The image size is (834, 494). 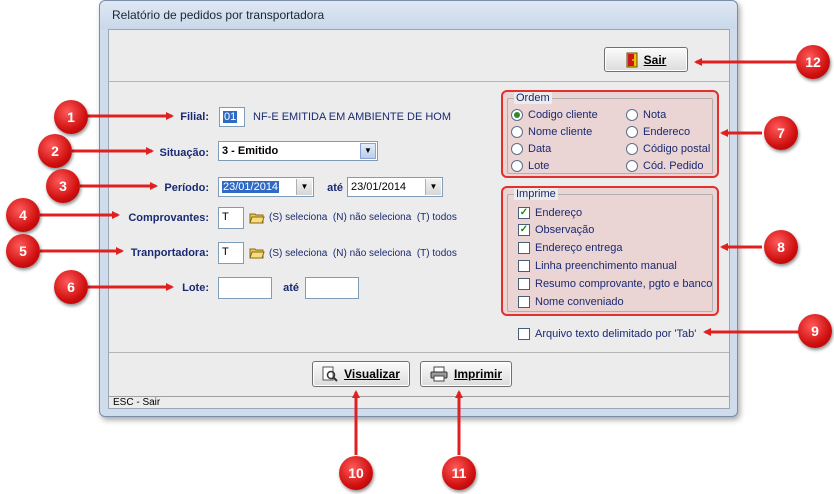 What do you see at coordinates (23, 251) in the screenshot?
I see `badge-5: 5` at bounding box center [23, 251].